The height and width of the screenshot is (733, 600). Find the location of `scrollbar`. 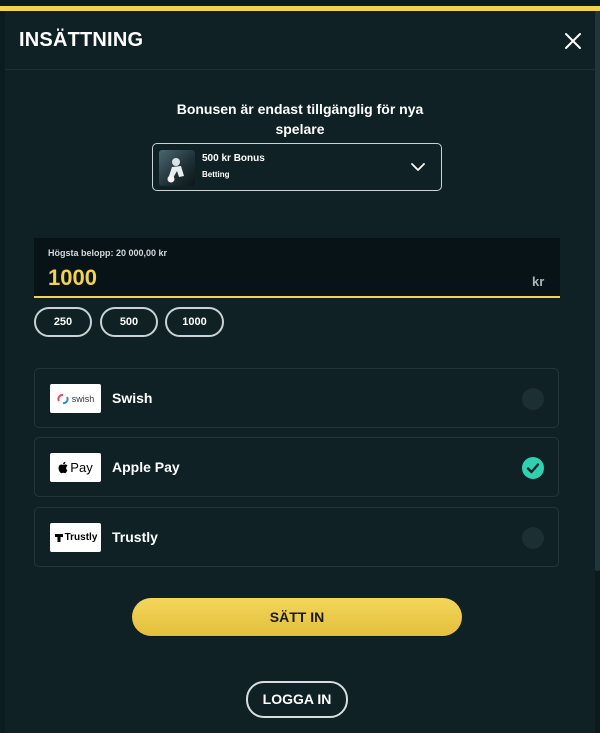

scrollbar is located at coordinates (597, 372).